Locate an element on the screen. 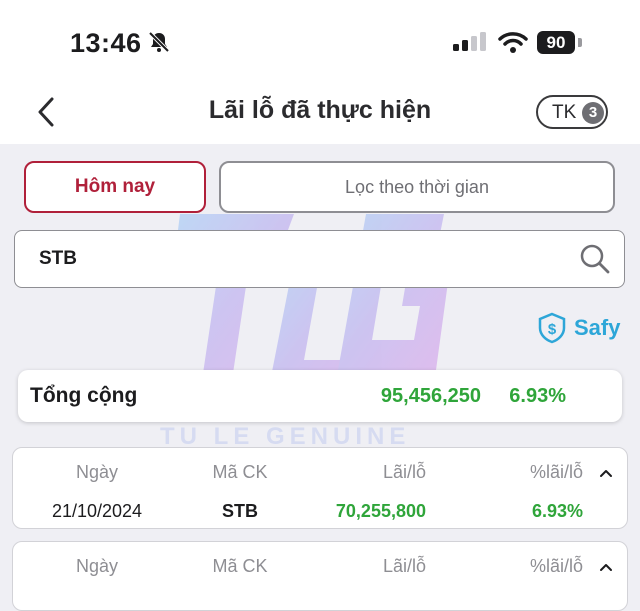 The image size is (640, 611). record-percent: 6.93% is located at coordinates (557, 511).